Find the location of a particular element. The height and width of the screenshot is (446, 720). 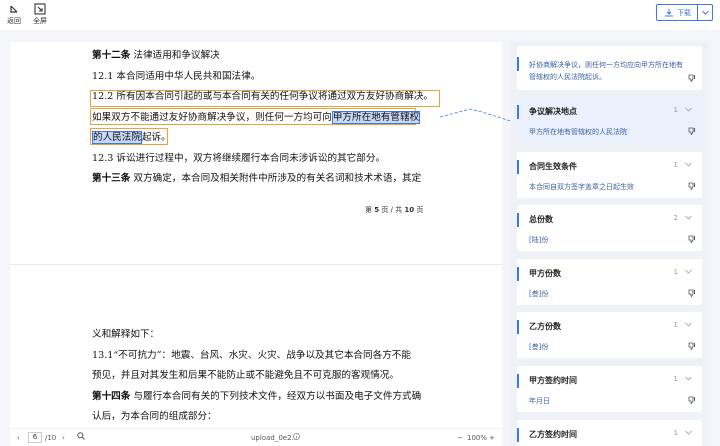

doc-line: 义和解释如下： is located at coordinates (126, 334).